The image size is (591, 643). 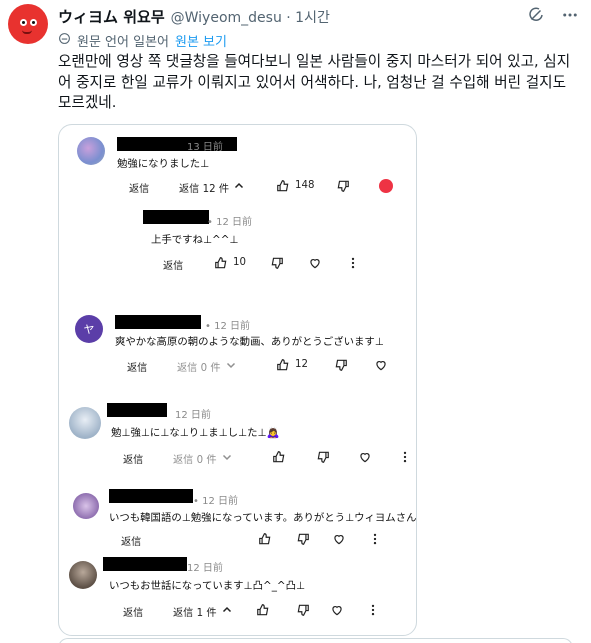 I want to click on like-count: 12, so click(x=301, y=364).